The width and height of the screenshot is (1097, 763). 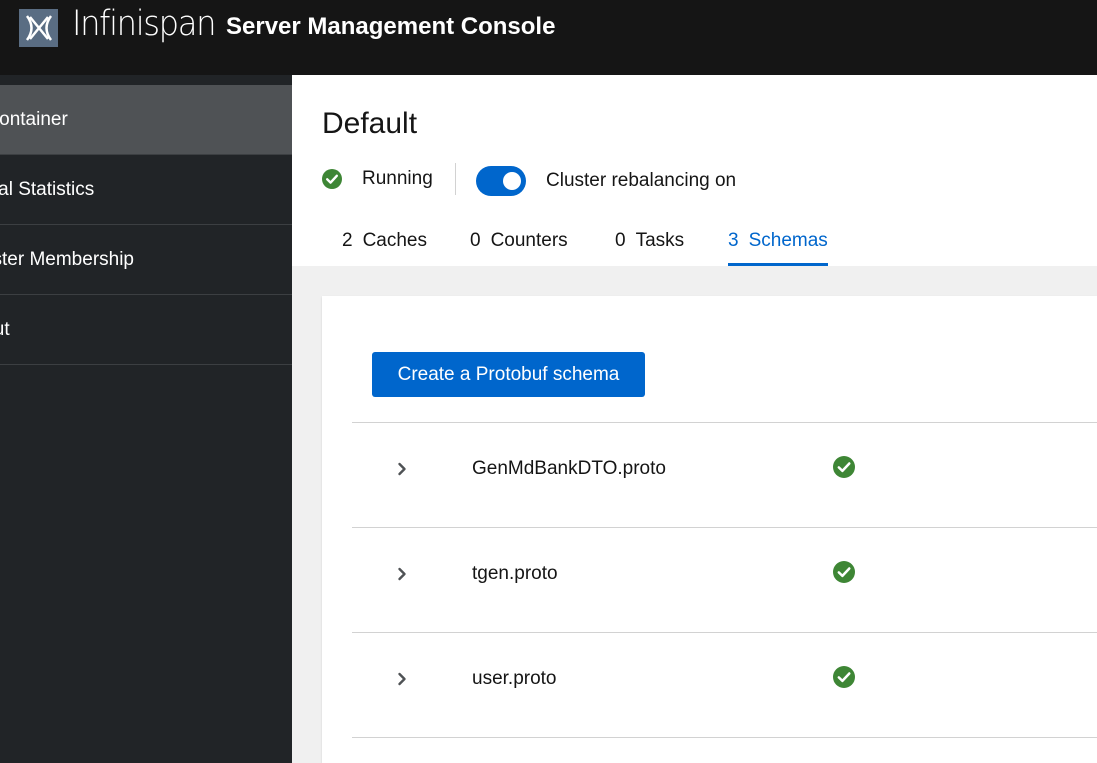 What do you see at coordinates (660, 240) in the screenshot?
I see `tab-label: Tasks` at bounding box center [660, 240].